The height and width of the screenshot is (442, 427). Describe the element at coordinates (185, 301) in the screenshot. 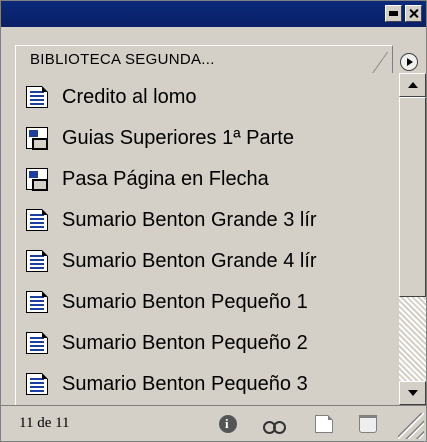

I see `library-item-label: Sumario Benton Pequeño 1` at that location.